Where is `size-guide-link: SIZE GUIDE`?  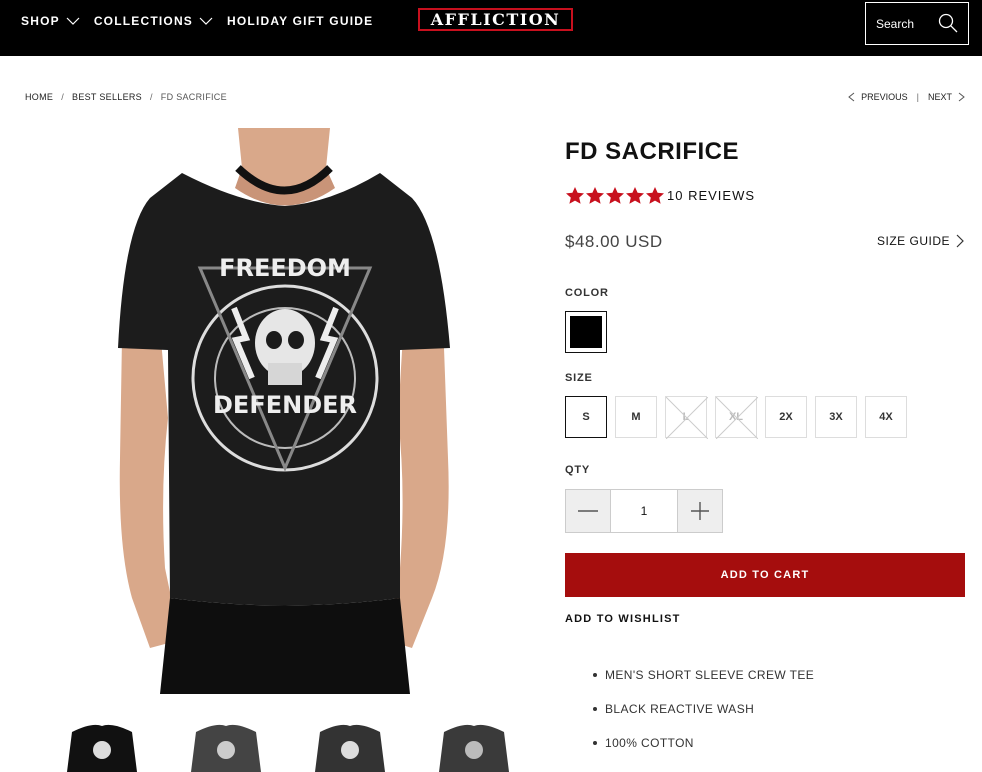
size-guide-link: SIZE GUIDE is located at coordinates (920, 241).